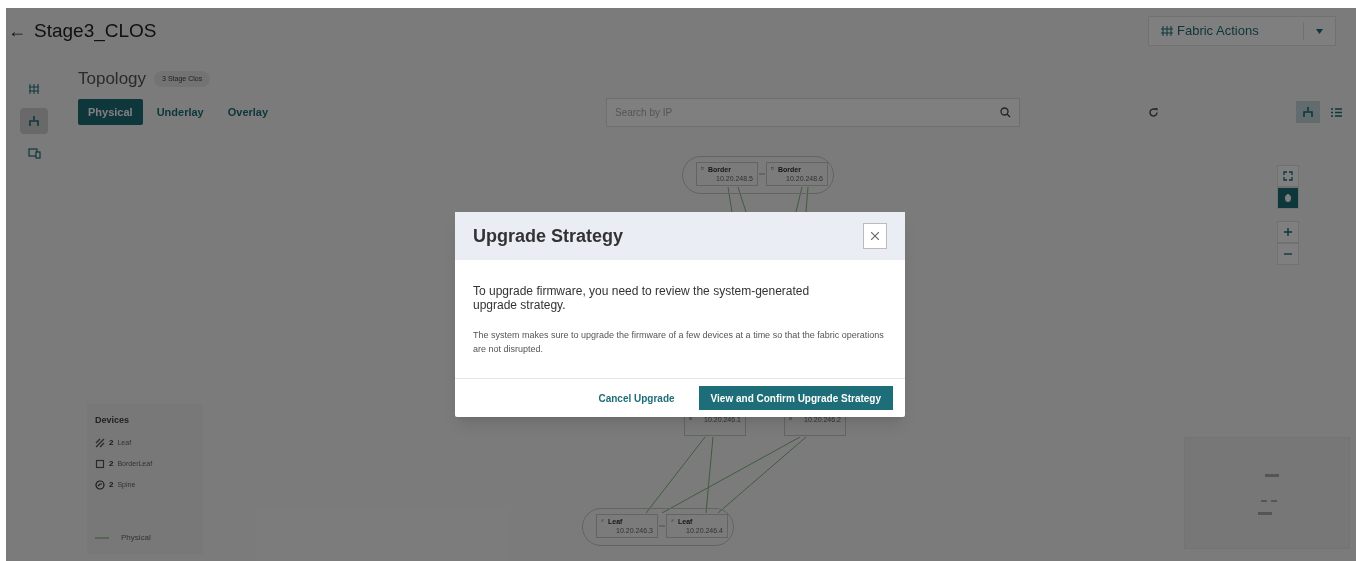 Image resolution: width=1356 pixels, height=561 pixels. I want to click on legend-label: Physical, so click(136, 538).